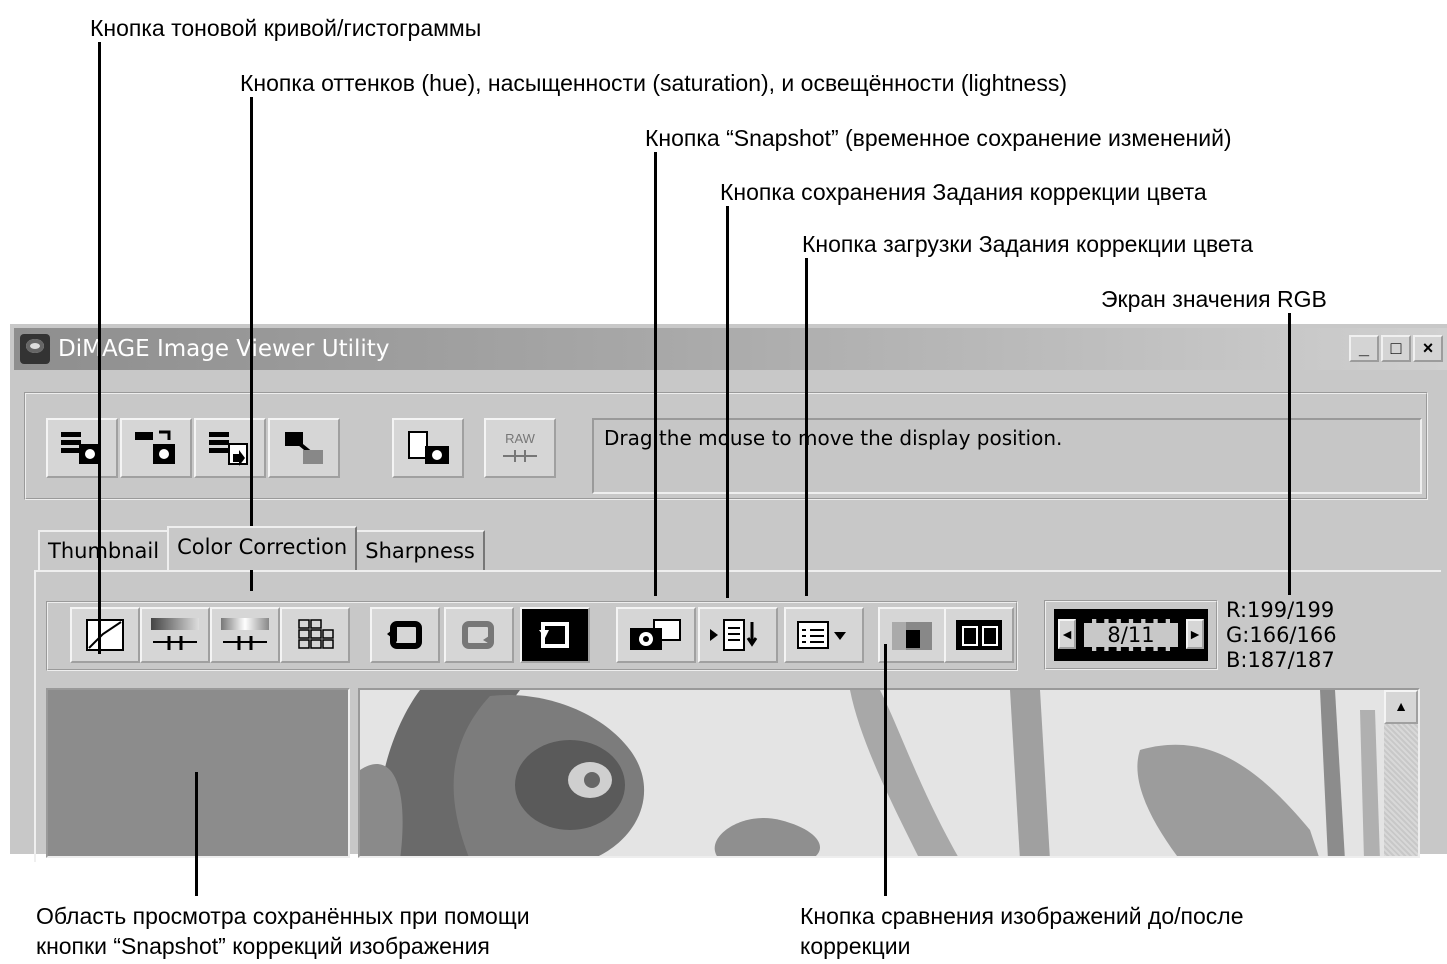  I want to click on callout-compare: Кнопка сравнения изображений до/после, so click(1022, 916).